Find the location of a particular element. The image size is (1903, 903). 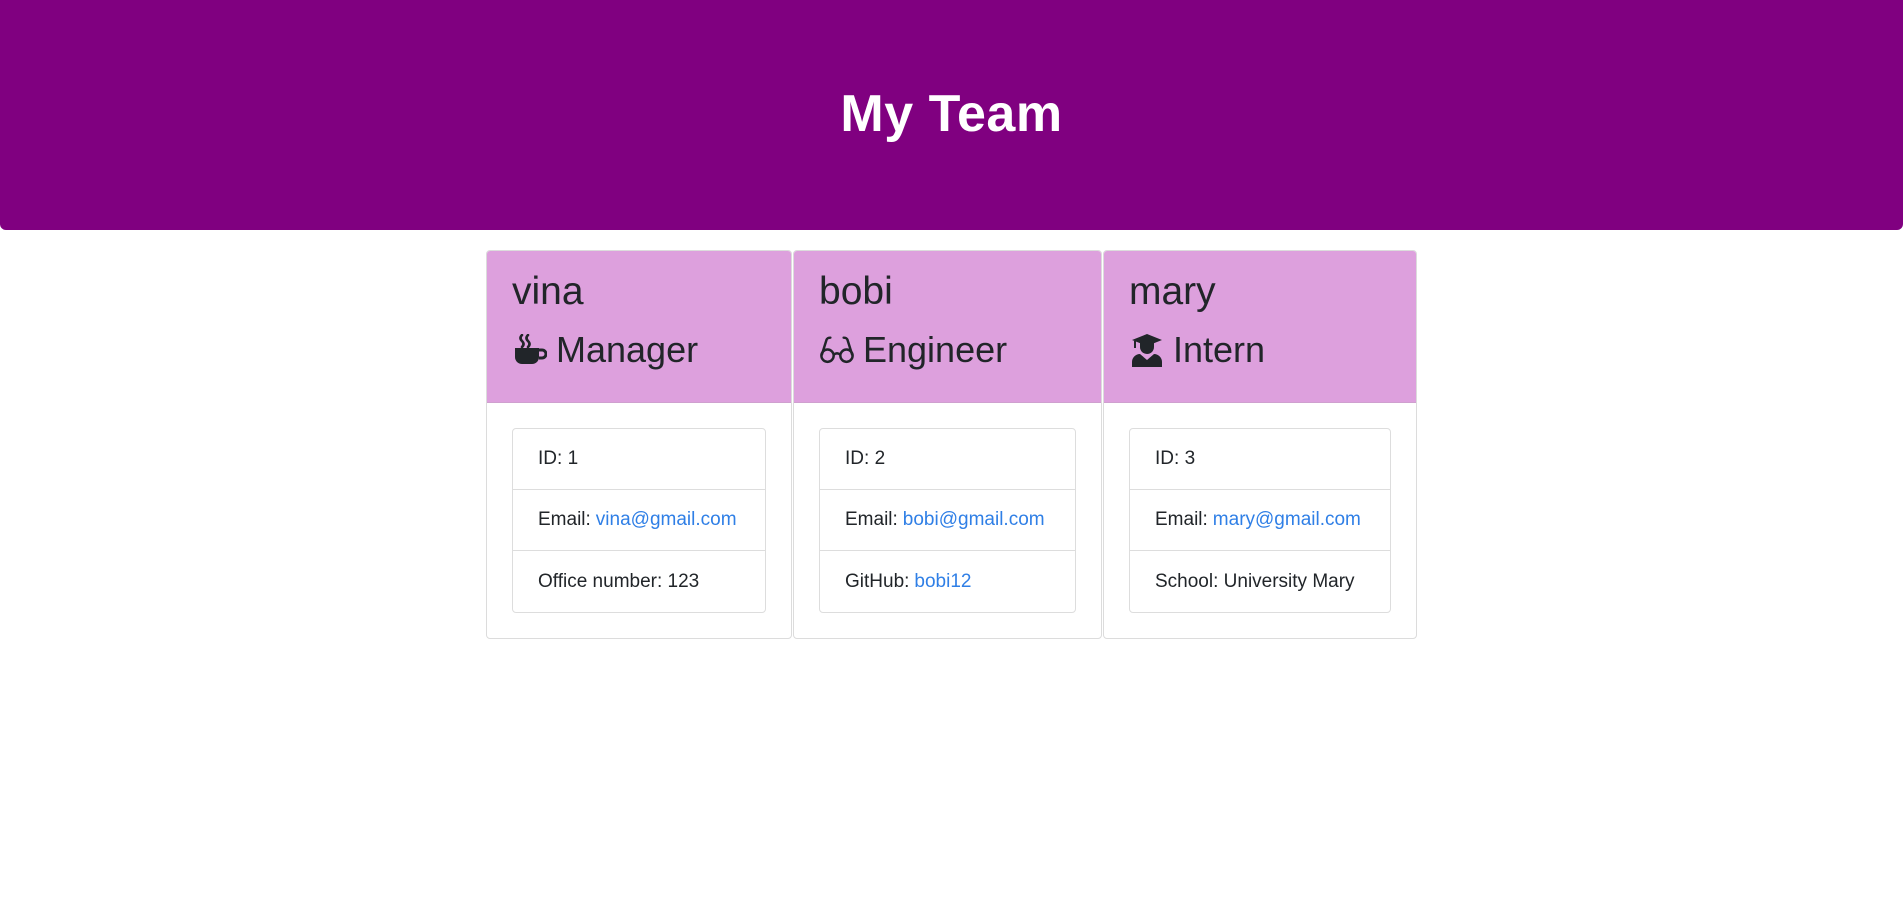

id-row: ID: 2 is located at coordinates (947, 459).